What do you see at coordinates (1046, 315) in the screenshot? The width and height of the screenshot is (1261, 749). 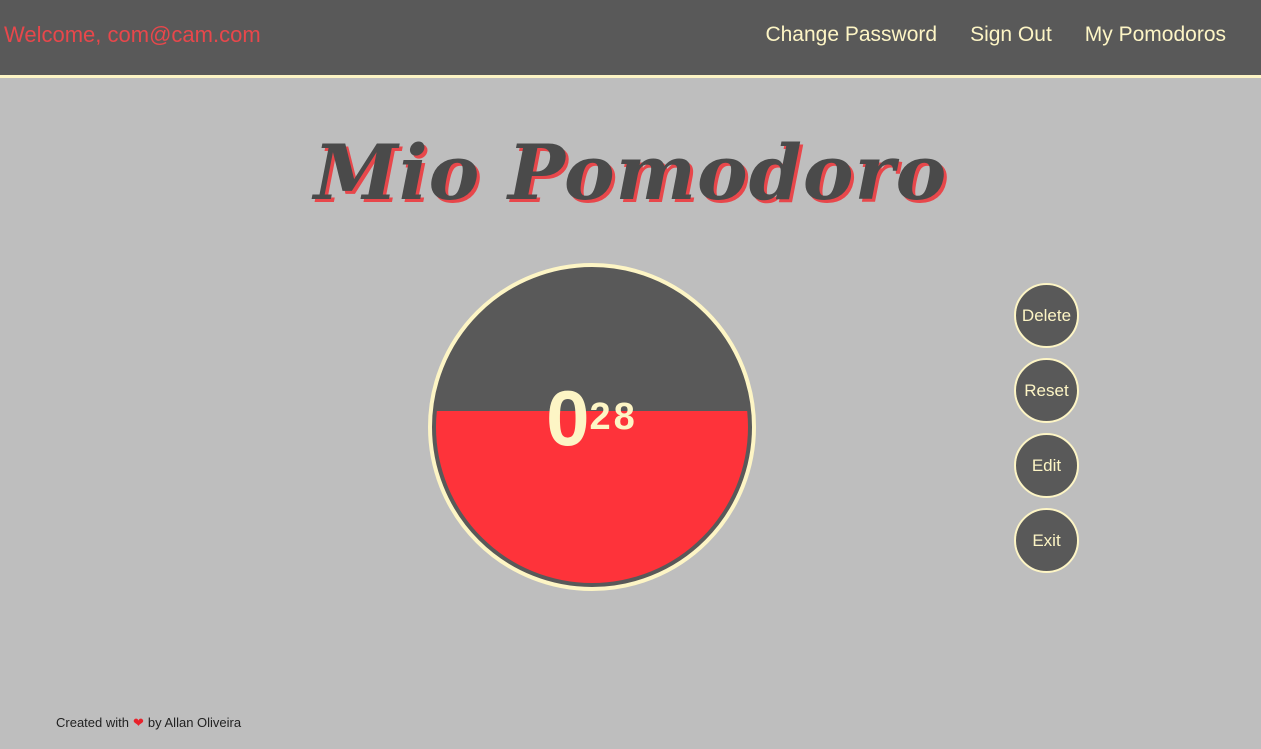 I see `delete-button: Delete` at bounding box center [1046, 315].